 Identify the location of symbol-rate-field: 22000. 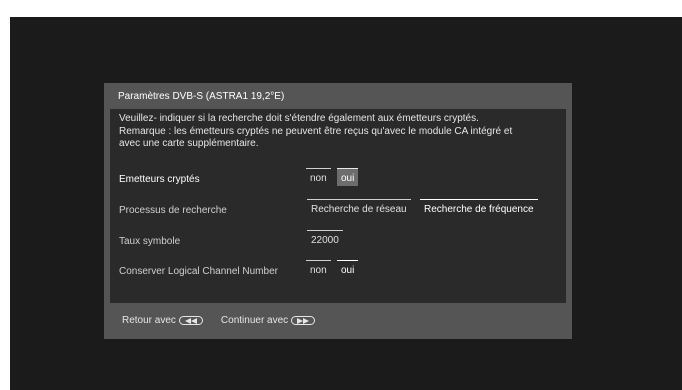
(325, 239).